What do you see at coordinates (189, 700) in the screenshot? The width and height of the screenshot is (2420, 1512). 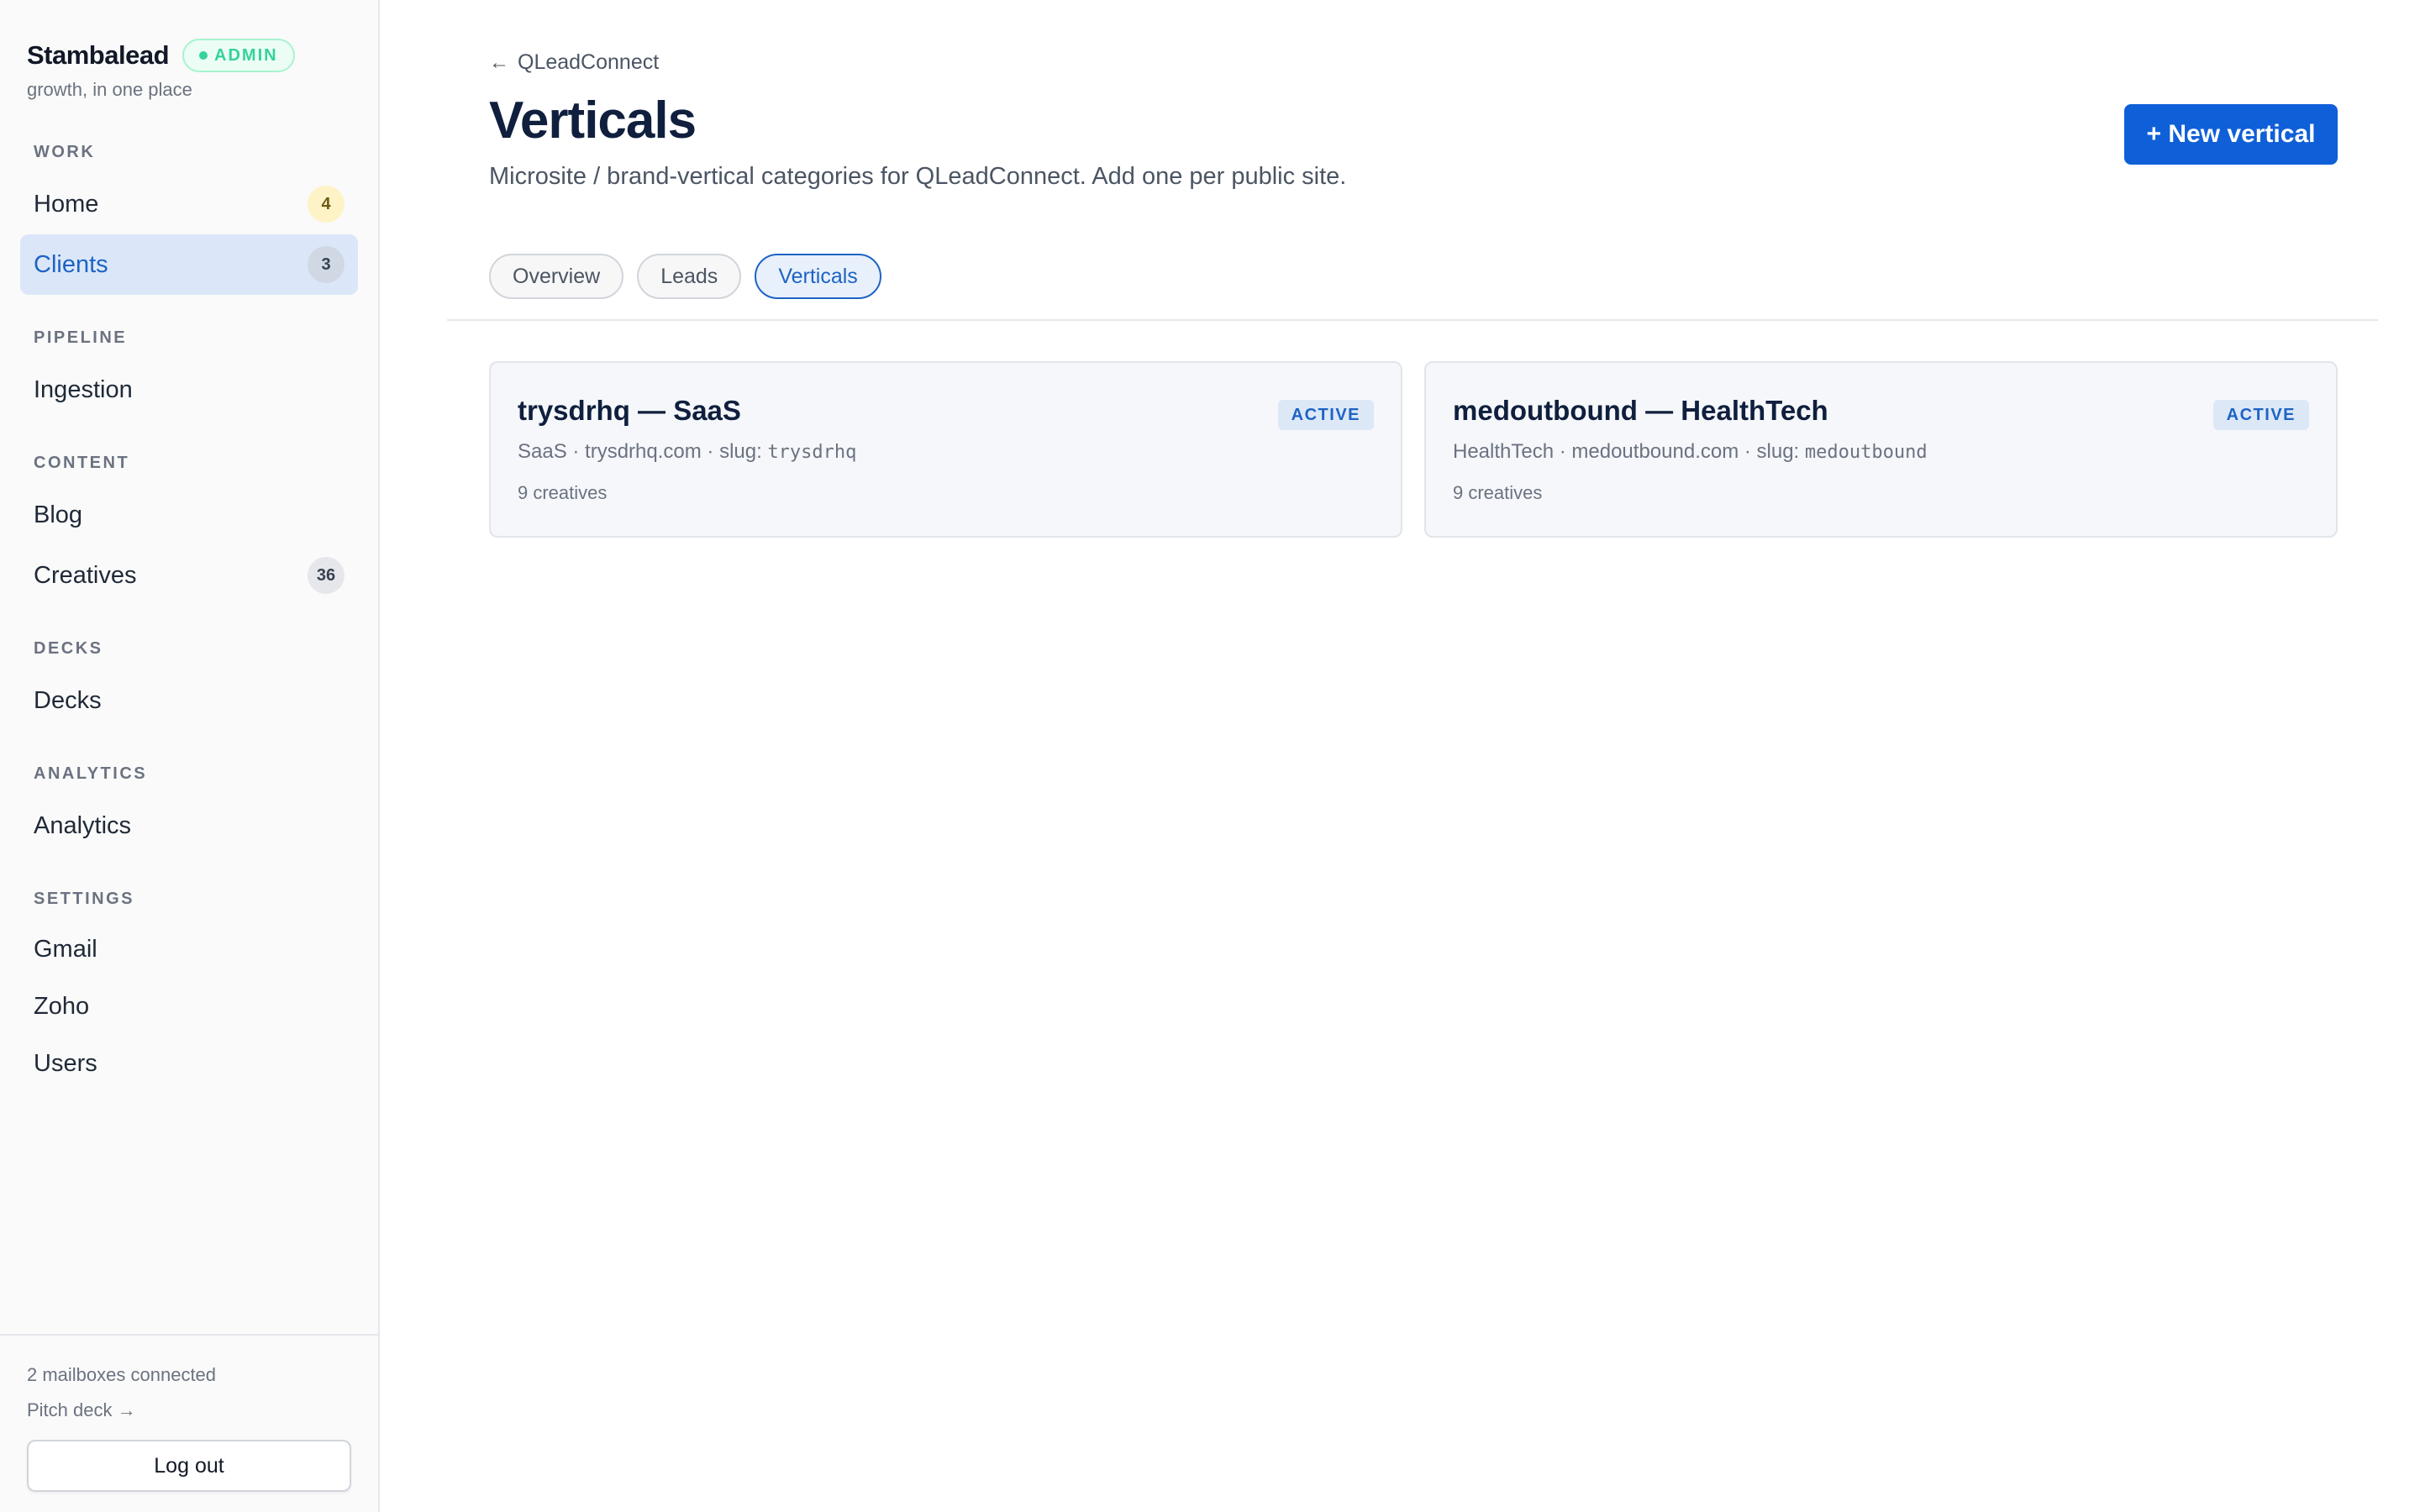 I see `sidebar-item-decks: Decks` at bounding box center [189, 700].